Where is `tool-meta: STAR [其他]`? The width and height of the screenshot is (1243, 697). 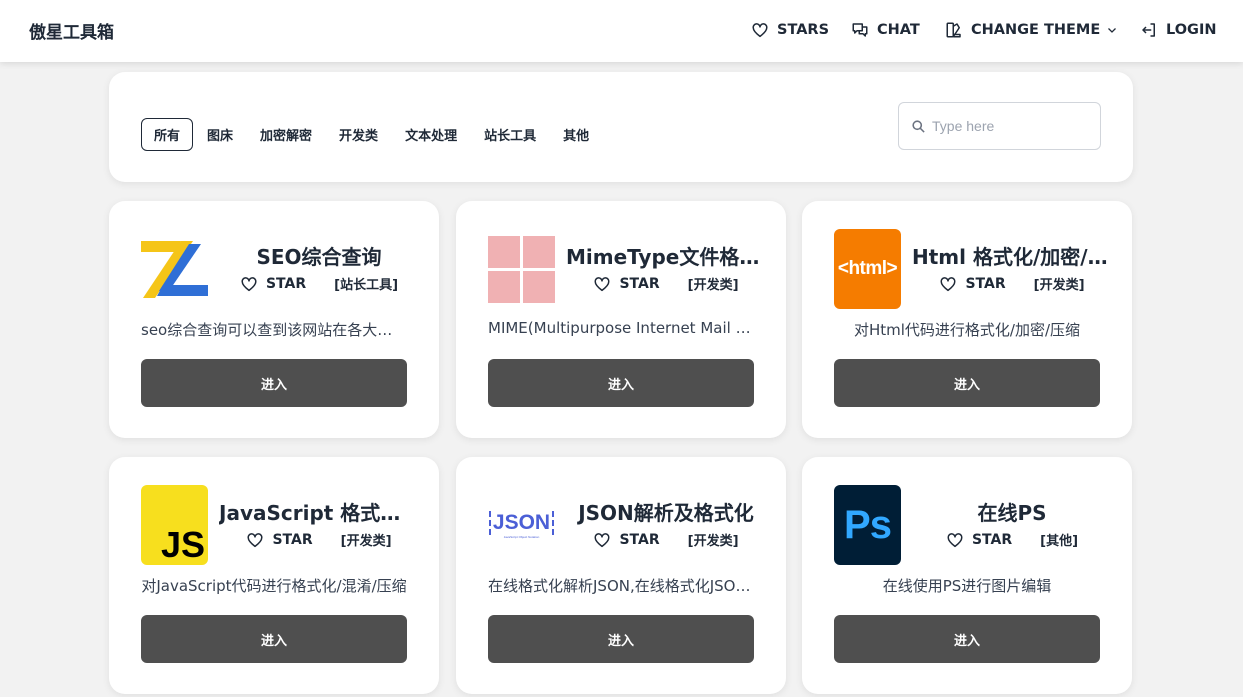 tool-meta: STAR [其他] is located at coordinates (1012, 539).